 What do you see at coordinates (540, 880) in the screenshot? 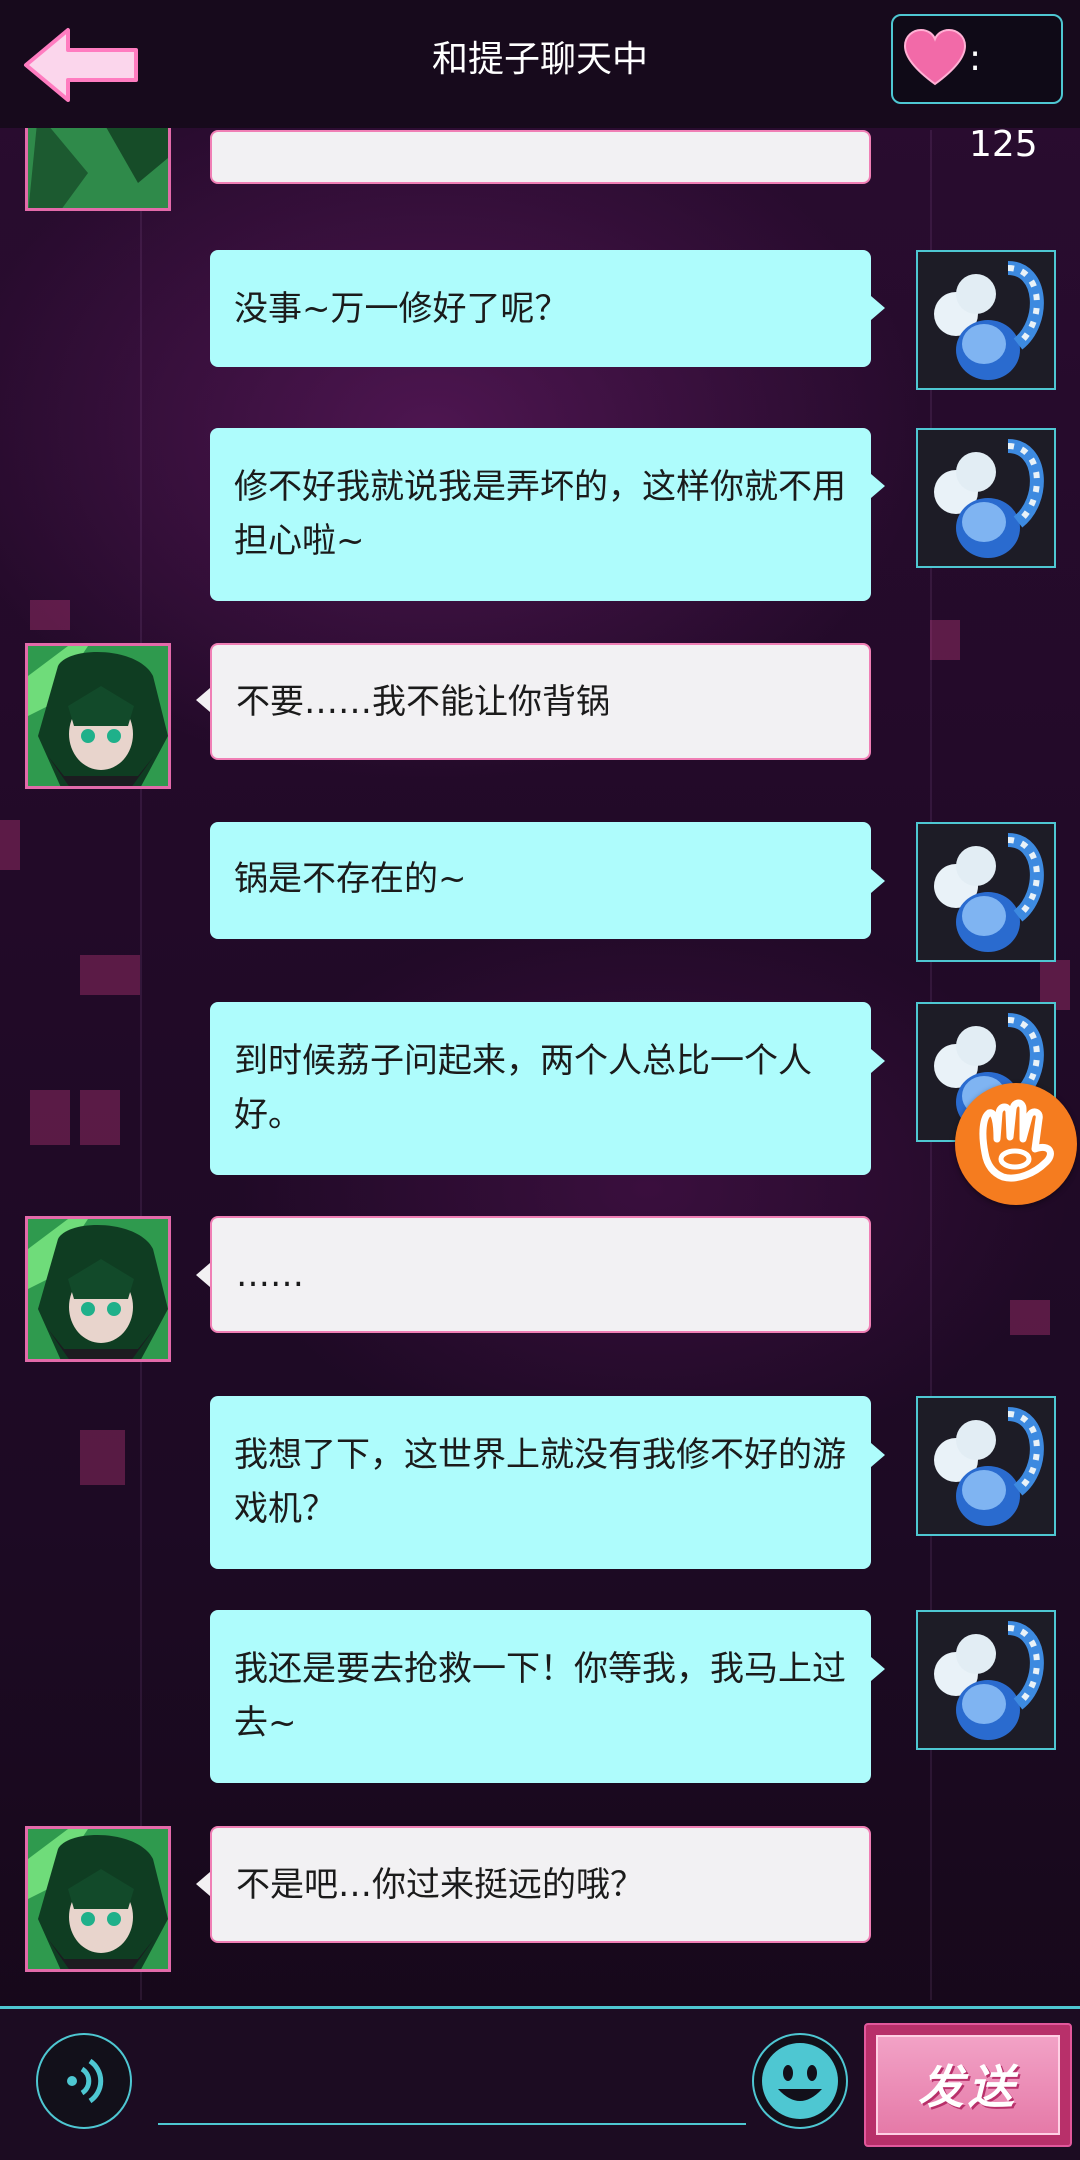
I see `message-bubble: 锅是不存在的~` at bounding box center [540, 880].